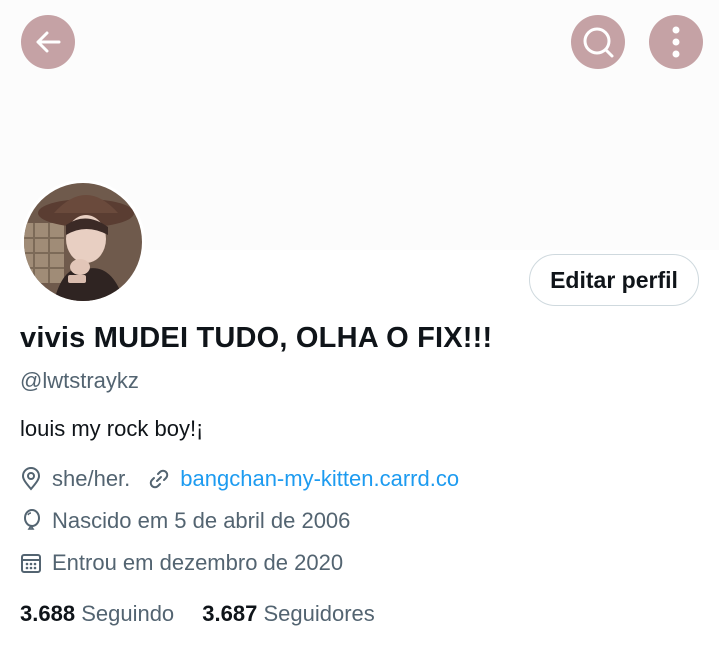 This screenshot has width=719, height=647. What do you see at coordinates (31, 563) in the screenshot?
I see `calendar-icon` at bounding box center [31, 563].